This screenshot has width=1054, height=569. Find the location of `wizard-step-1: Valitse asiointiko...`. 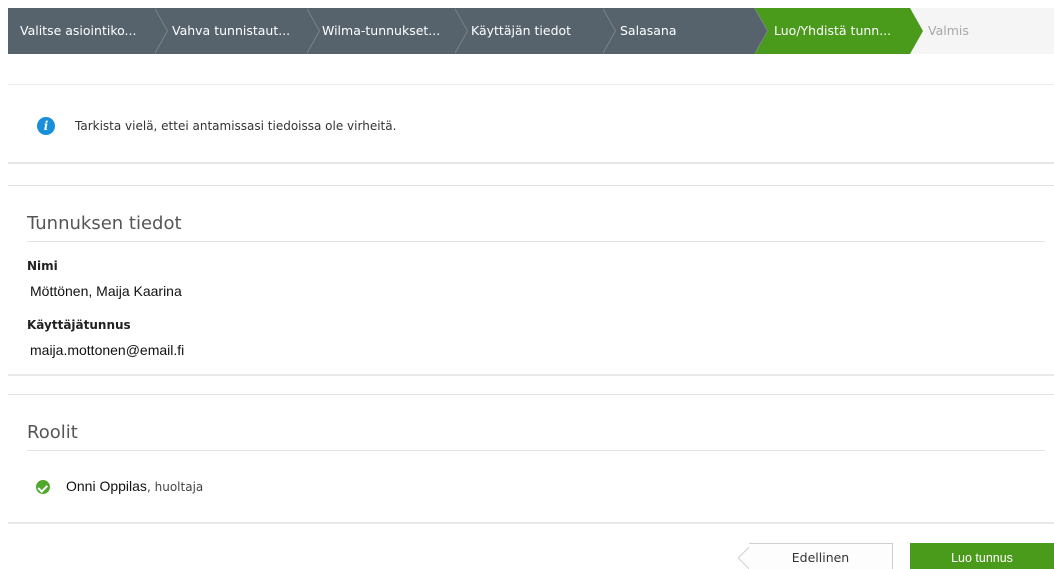

wizard-step-1: Valitse asiointiko... is located at coordinates (88, 31).